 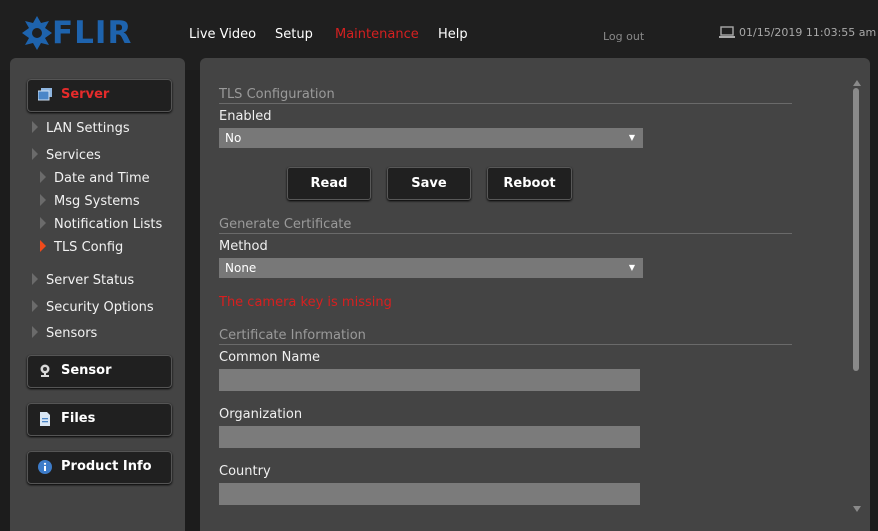 What do you see at coordinates (329, 183) in the screenshot?
I see `read-button: Read` at bounding box center [329, 183].